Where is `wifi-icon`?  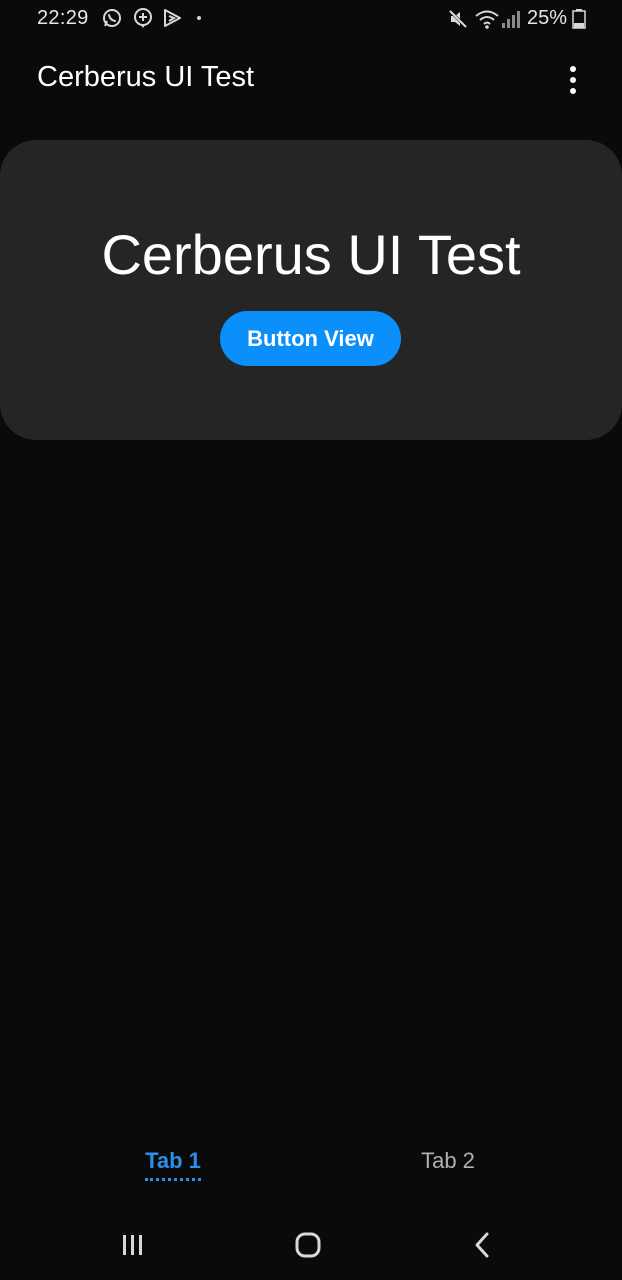
wifi-icon is located at coordinates (487, 21).